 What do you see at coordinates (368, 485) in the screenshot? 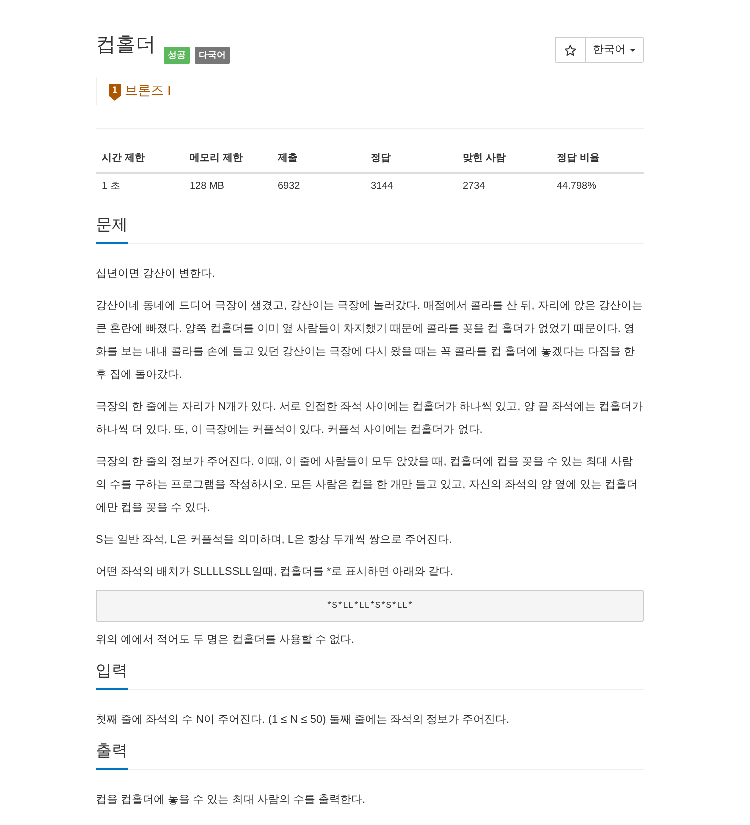
I see `problem-paragraph: 극장의 한 줄의 정보가 주어진다. 이때, 이 줄에 사람들이 모두 앉았을 때, 컵홀더에 컵을 꽂을 수 있는 최대 사람의 수를 구하는 프로그램을 작성하시오. 모든 사람은 컵을 한 개만 들고 있고, 자신의 좌석의 양 옆에 있는 컵홀더에만 컵을 꽂을 수 있다.` at bounding box center [368, 485].